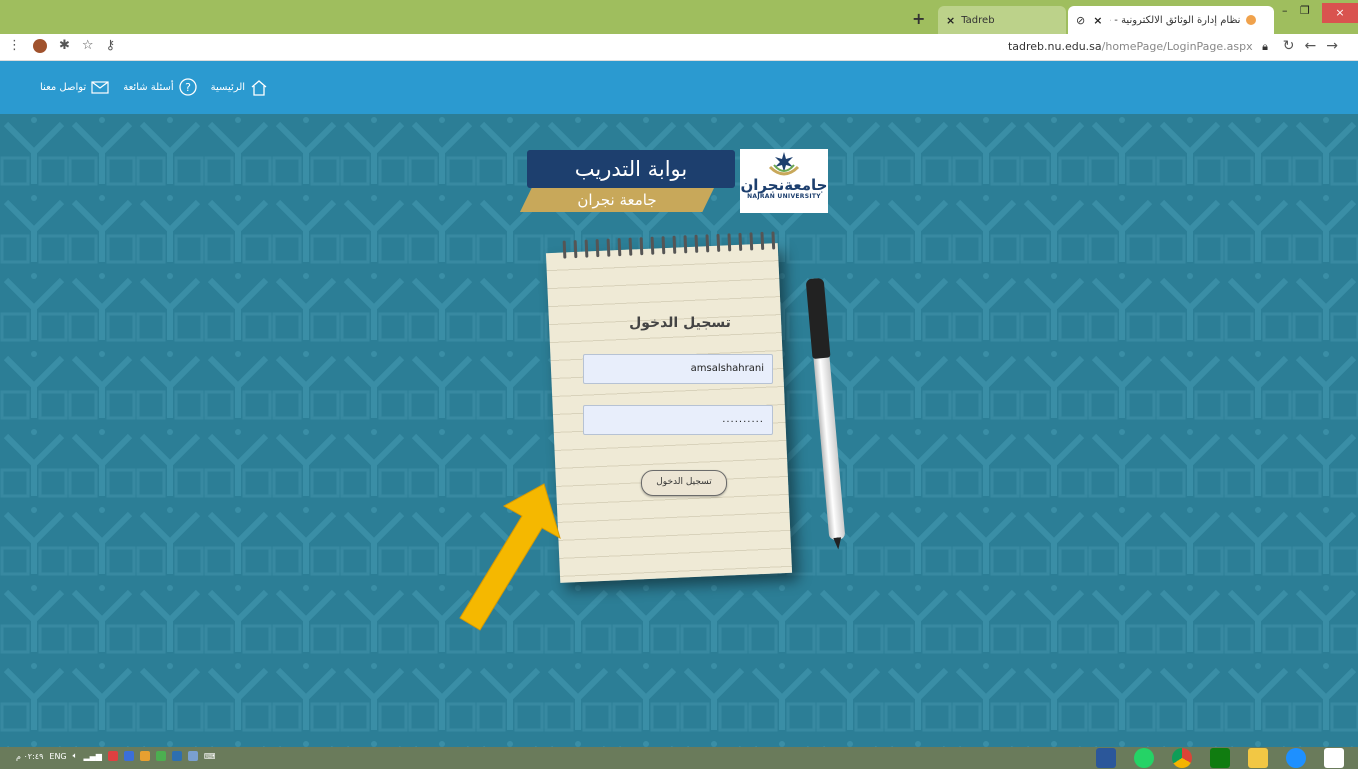  I want to click on tab-tadreb: × Tadreb, so click(1002, 20).